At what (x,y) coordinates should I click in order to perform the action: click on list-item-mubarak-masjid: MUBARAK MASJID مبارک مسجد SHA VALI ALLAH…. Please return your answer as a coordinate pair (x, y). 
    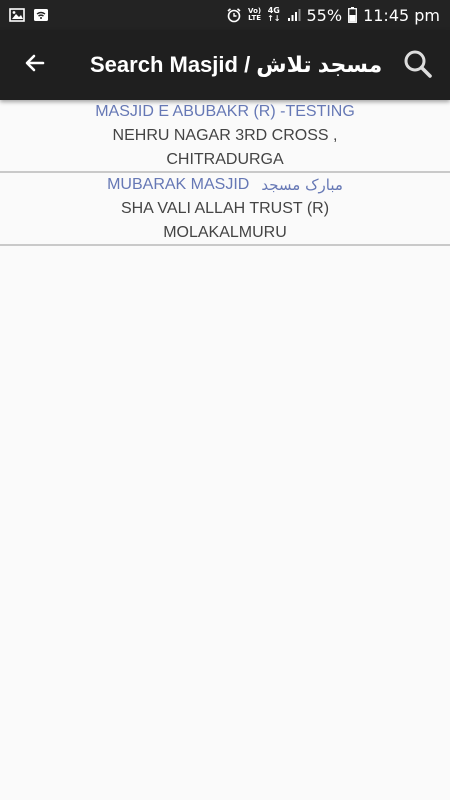
    Looking at the image, I should click on (225, 209).